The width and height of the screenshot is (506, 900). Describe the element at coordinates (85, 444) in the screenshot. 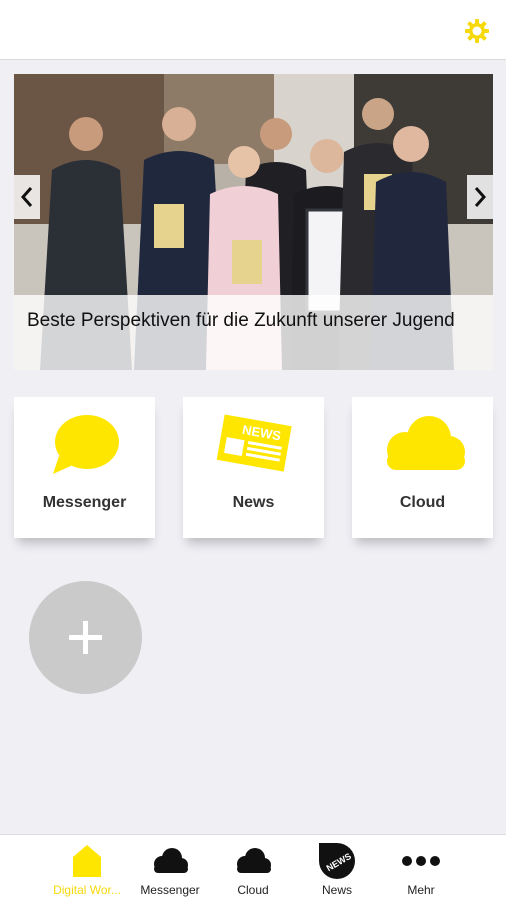

I see `chat-bubble-icon` at that location.